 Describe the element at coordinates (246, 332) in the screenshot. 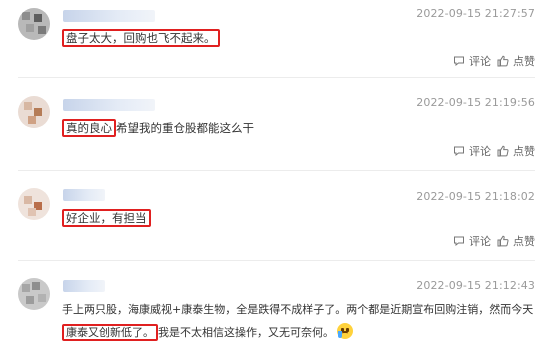

I see `comment-text-rest: 我是不太相信这操作，又无可奈何。` at that location.